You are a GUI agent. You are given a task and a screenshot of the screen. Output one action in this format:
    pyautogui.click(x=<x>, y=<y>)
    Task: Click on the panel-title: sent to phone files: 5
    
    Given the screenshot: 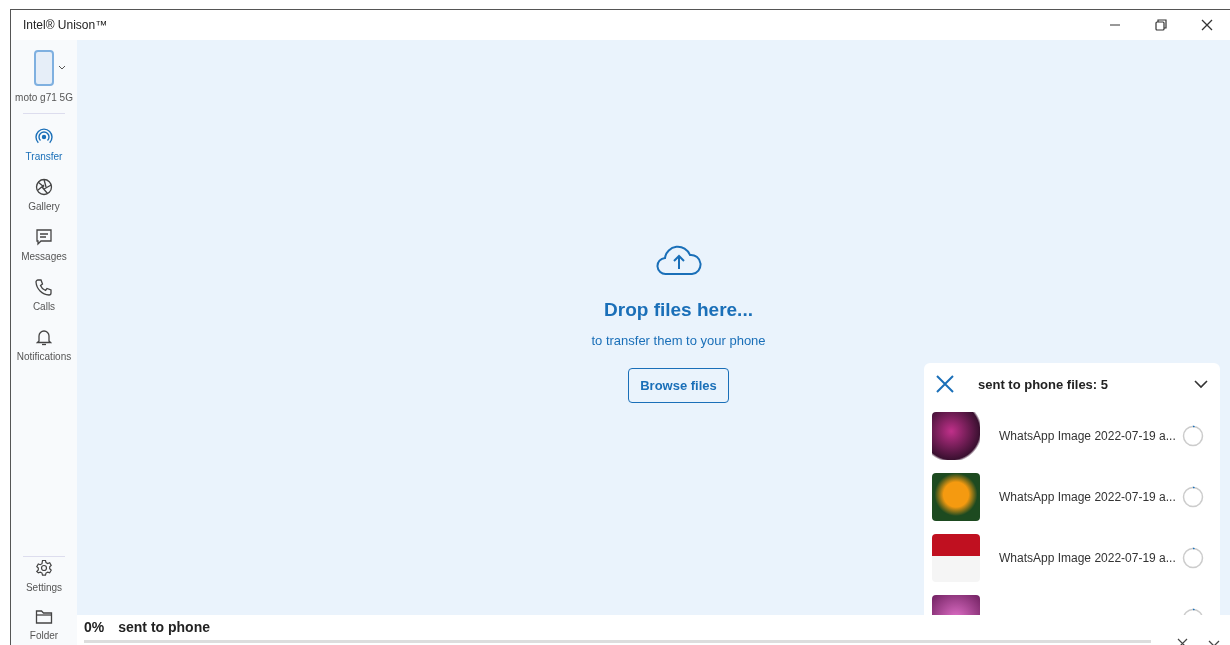 What is the action you would take?
    pyautogui.click(x=1043, y=384)
    